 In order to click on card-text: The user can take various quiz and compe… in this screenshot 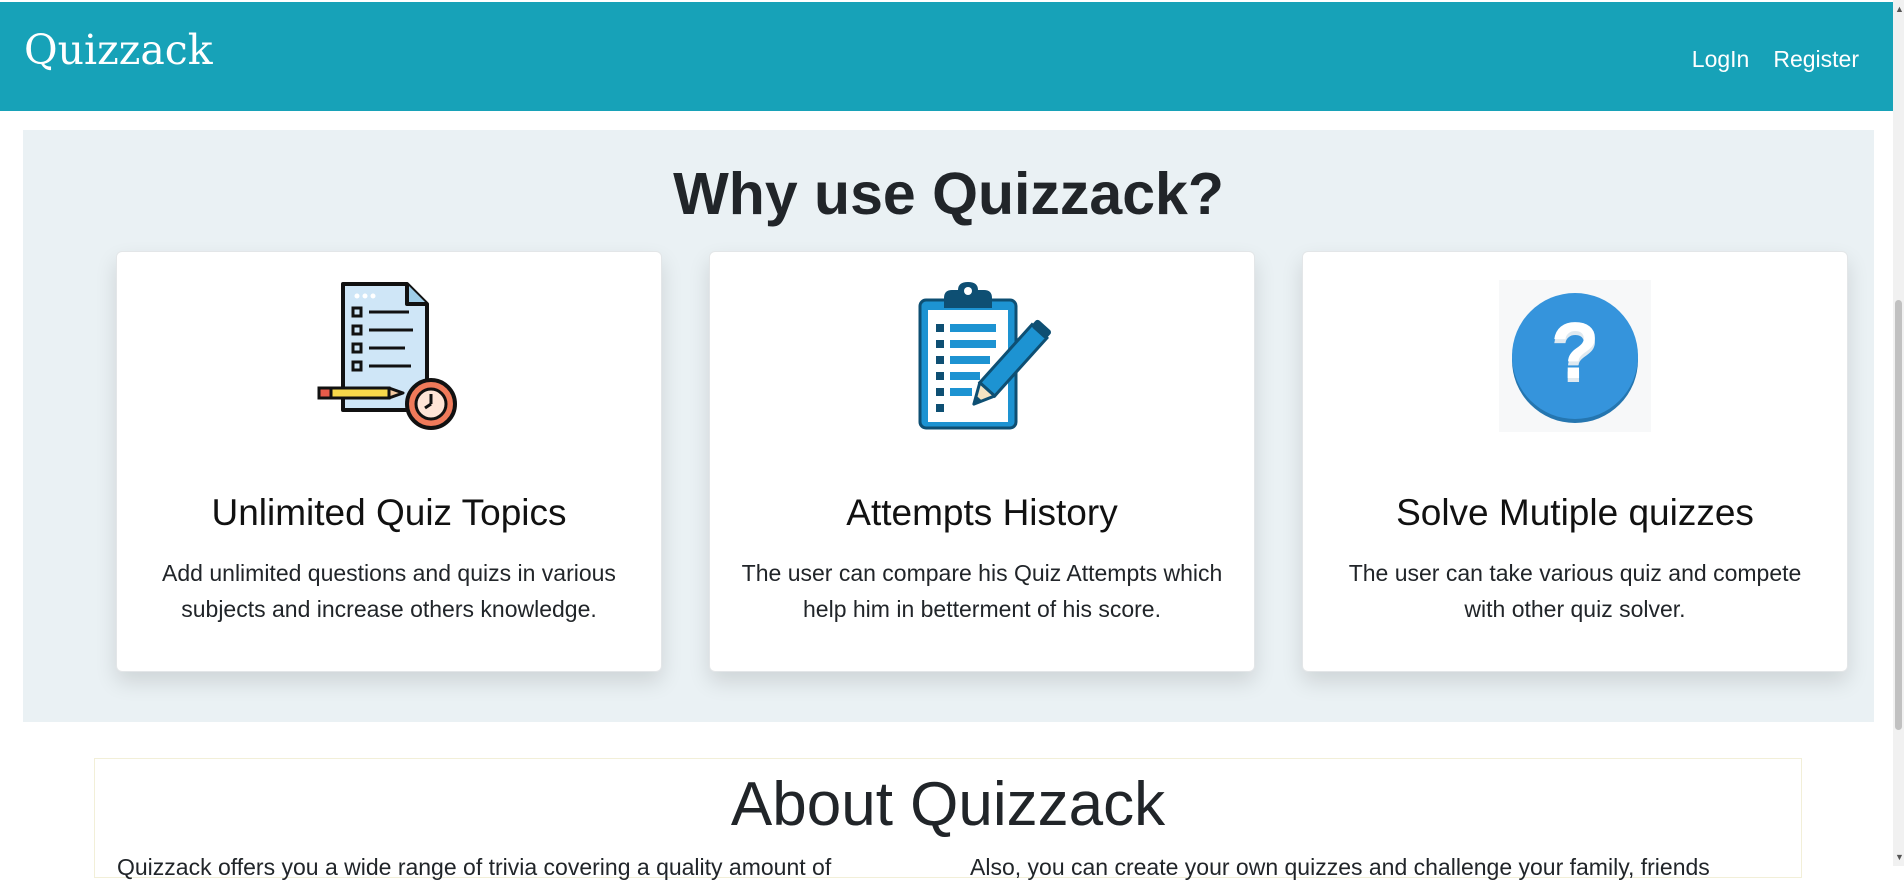, I will do `click(1575, 591)`.